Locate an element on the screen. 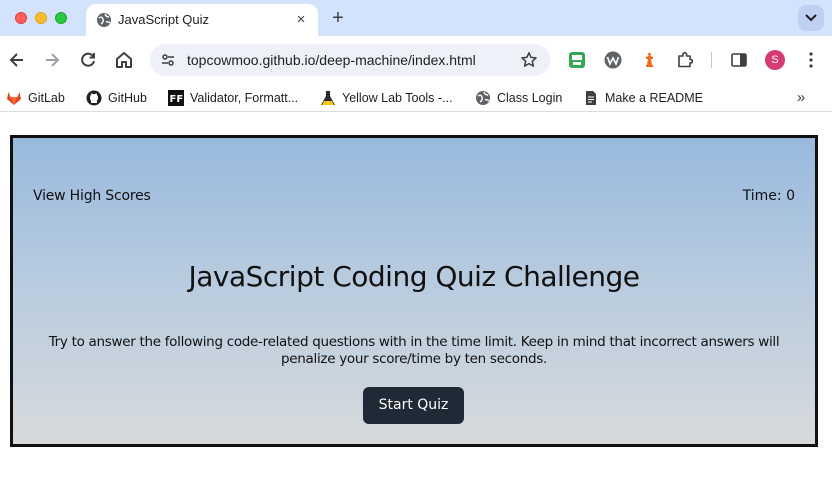 The width and height of the screenshot is (832, 486). chevron-down-icon is located at coordinates (811, 18).